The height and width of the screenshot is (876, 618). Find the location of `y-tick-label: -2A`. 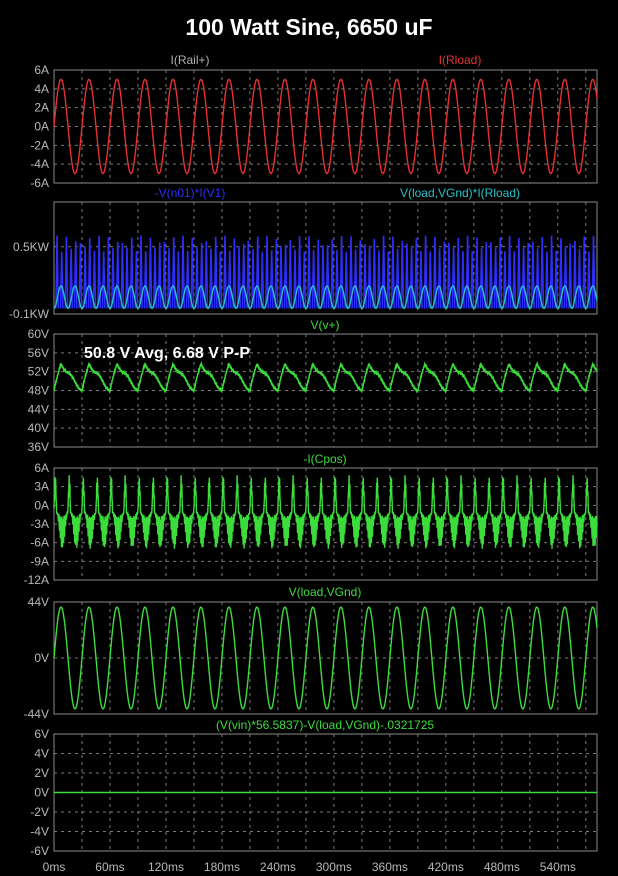

y-tick-label: -2A is located at coordinates (39, 145).